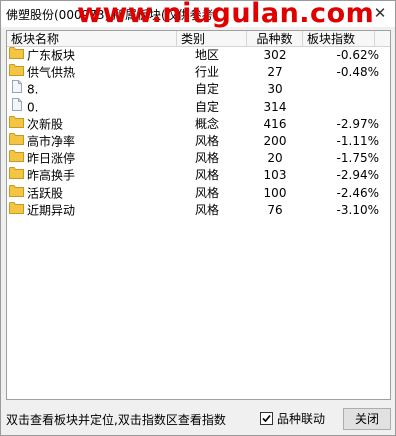  Describe the element at coordinates (51, 210) in the screenshot. I see `sector-name: 近期异动` at that location.